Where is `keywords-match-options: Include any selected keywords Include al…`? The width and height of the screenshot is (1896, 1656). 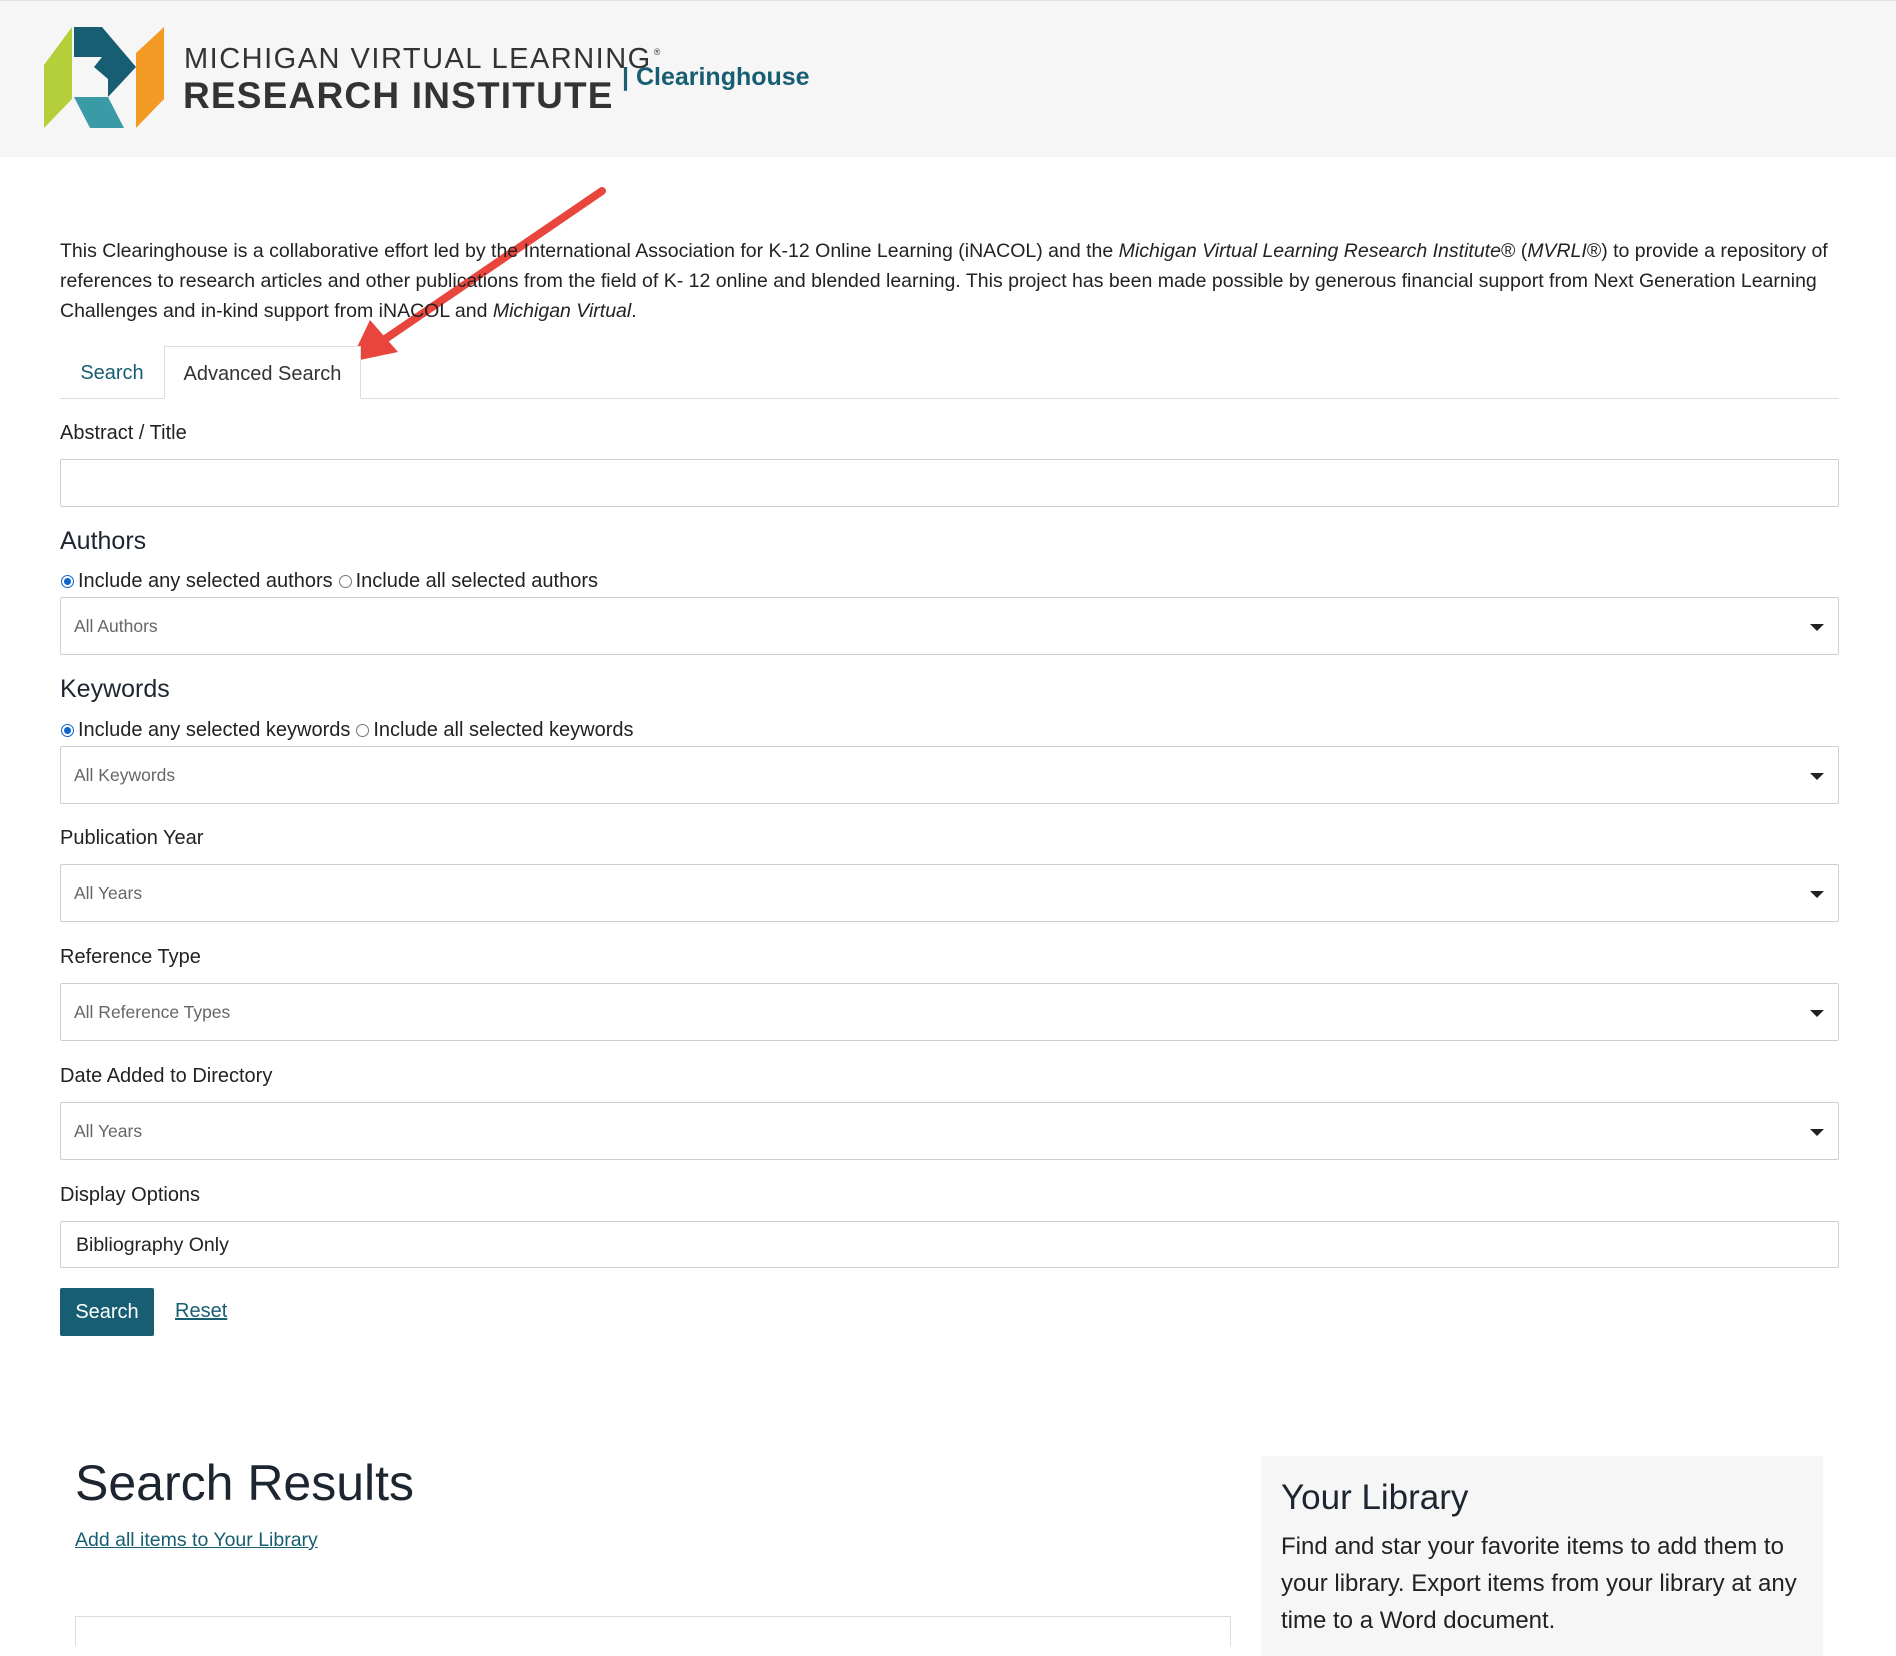 keywords-match-options: Include any selected keywords Include al… is located at coordinates (347, 730).